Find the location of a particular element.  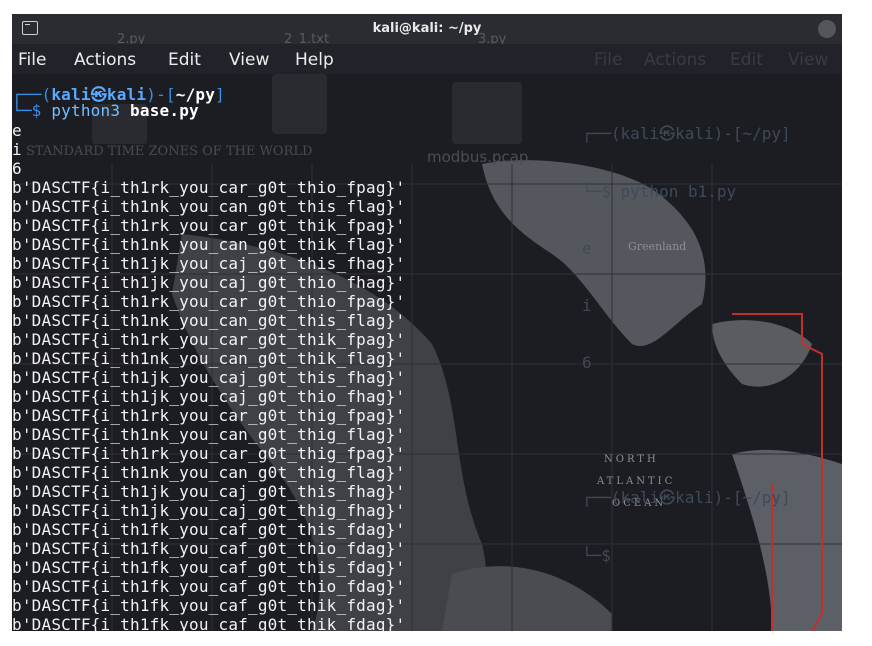

ghost-menu-edit: Edit is located at coordinates (746, 60).